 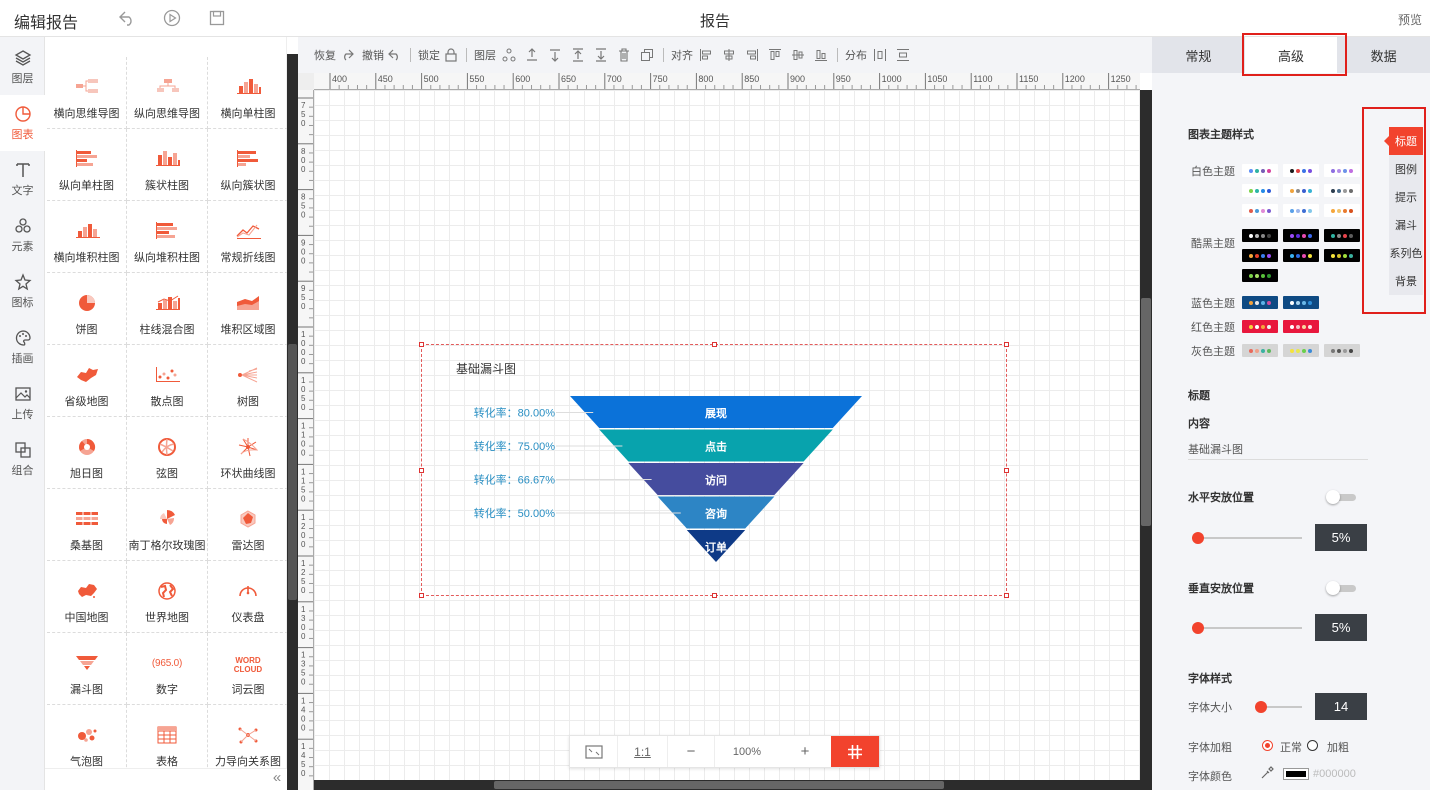 I want to click on tab-general: 常规, so click(x=1198, y=55).